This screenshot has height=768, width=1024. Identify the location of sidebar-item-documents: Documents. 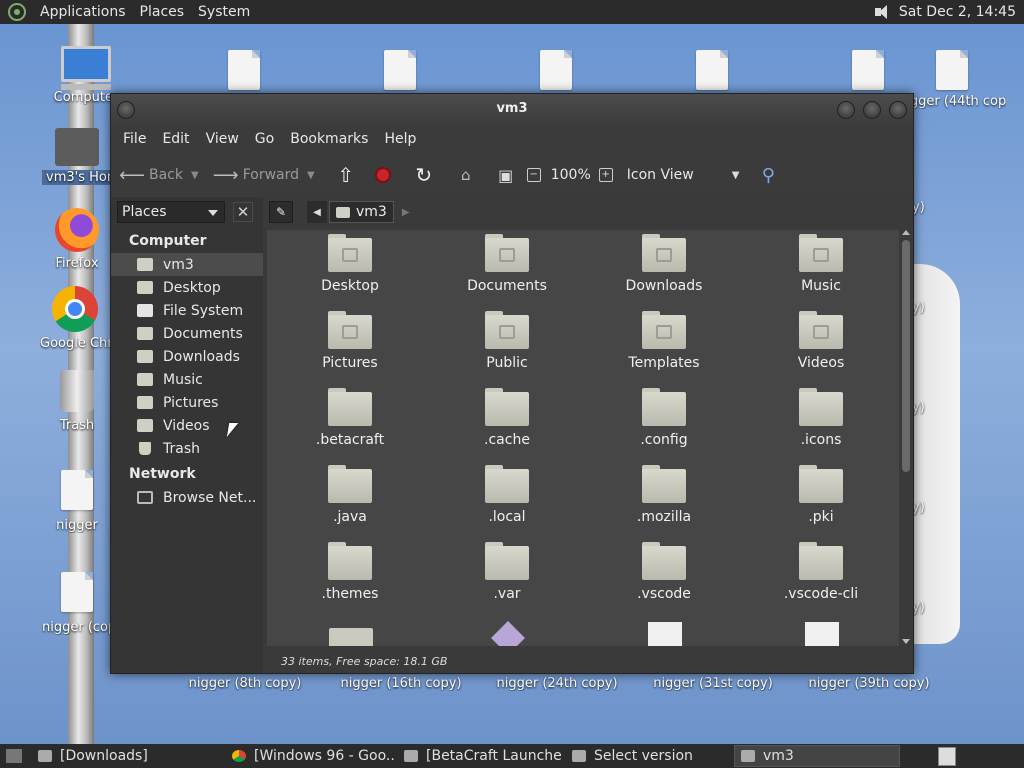
(187, 333).